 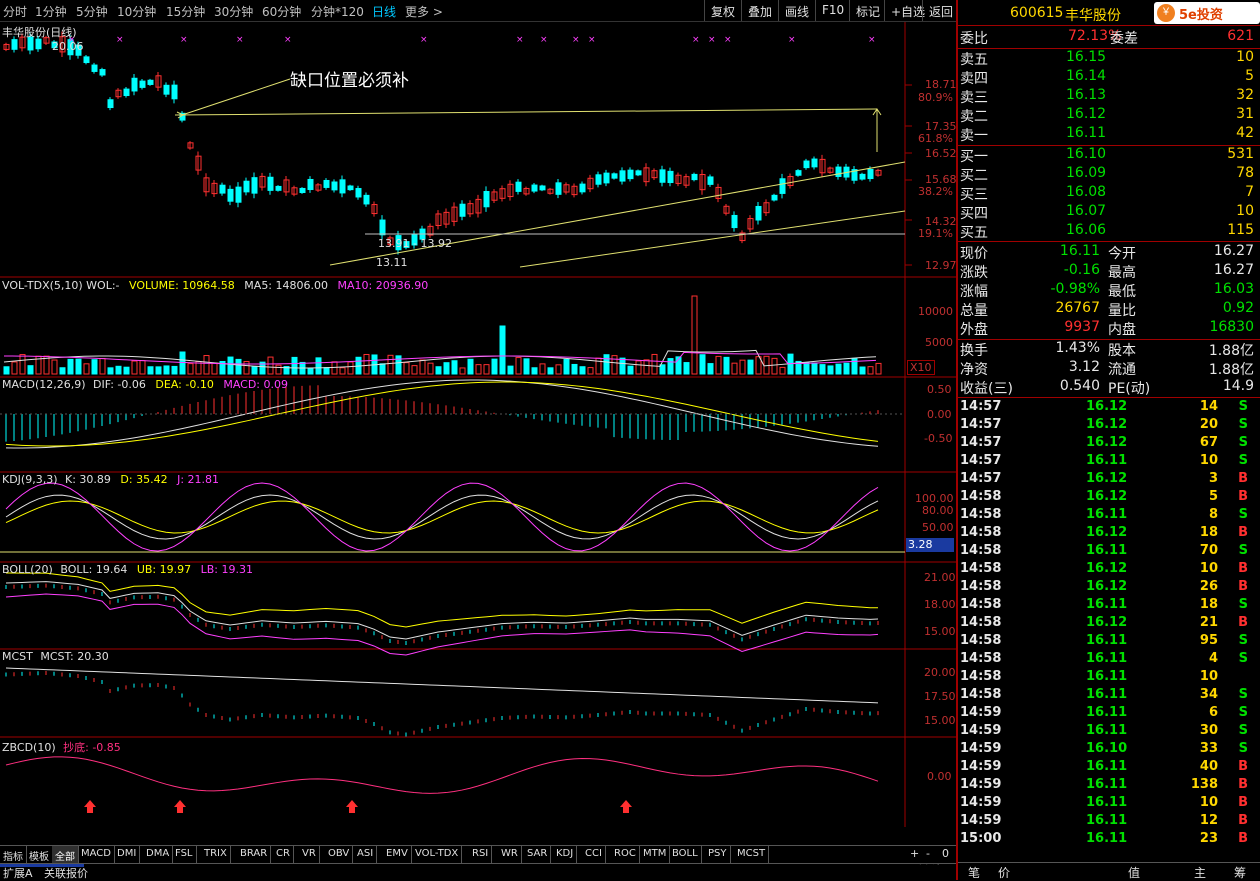 What do you see at coordinates (309, 855) in the screenshot?
I see `indicator-tab: VR` at bounding box center [309, 855].